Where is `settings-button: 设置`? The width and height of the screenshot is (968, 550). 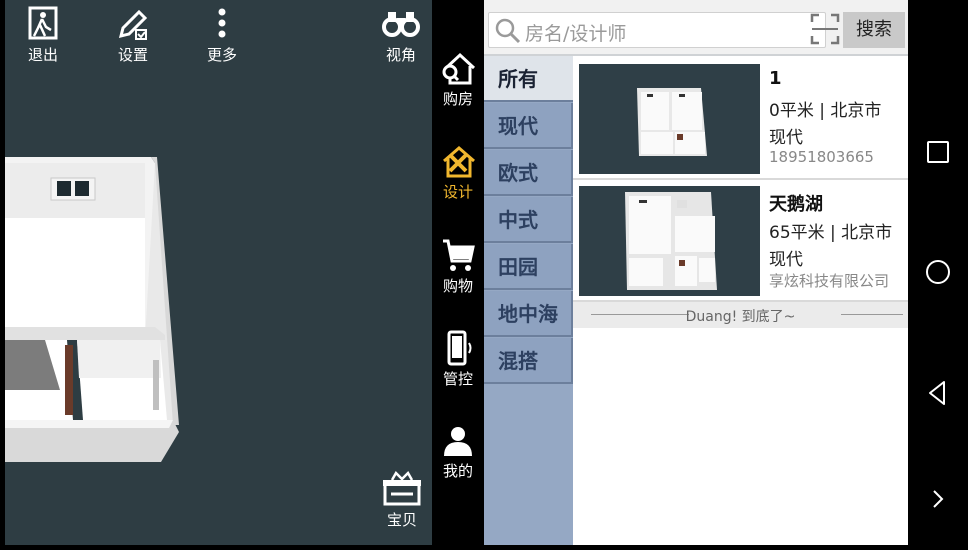 settings-button: 设置 is located at coordinates (133, 35).